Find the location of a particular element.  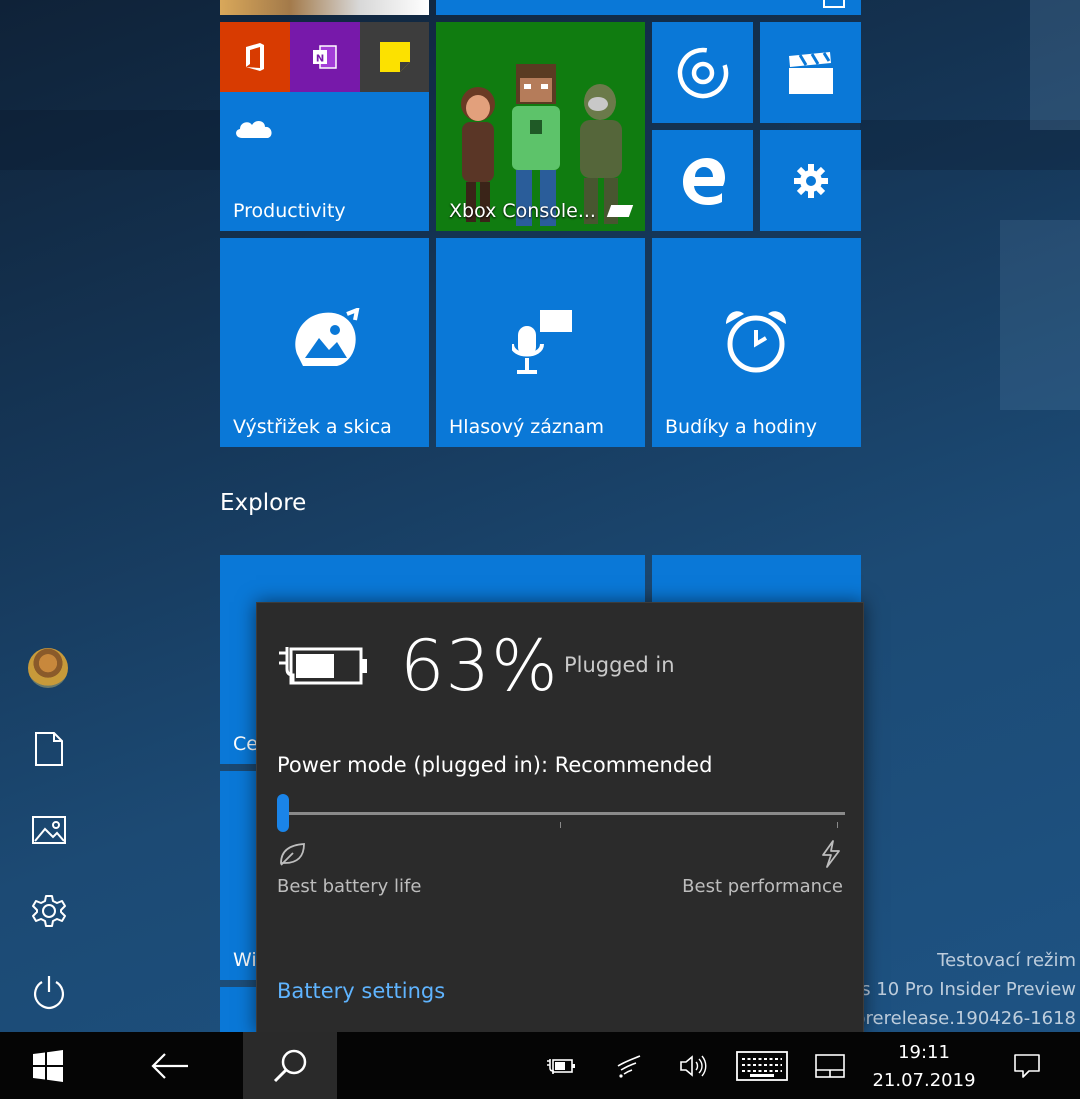

edge-icon is located at coordinates (703, 181).